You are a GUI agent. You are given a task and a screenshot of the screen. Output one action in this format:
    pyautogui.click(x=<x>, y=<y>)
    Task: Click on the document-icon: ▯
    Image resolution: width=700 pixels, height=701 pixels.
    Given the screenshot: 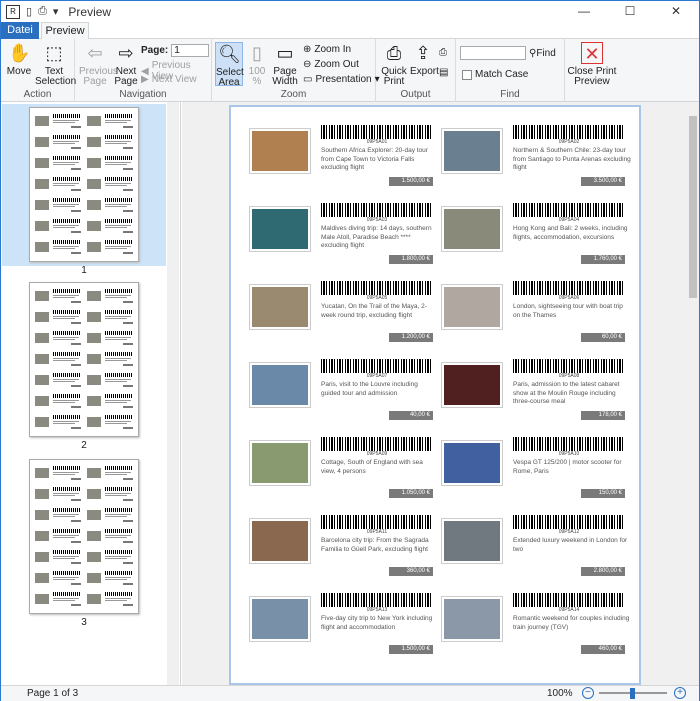 What is the action you would take?
    pyautogui.click(x=29, y=11)
    